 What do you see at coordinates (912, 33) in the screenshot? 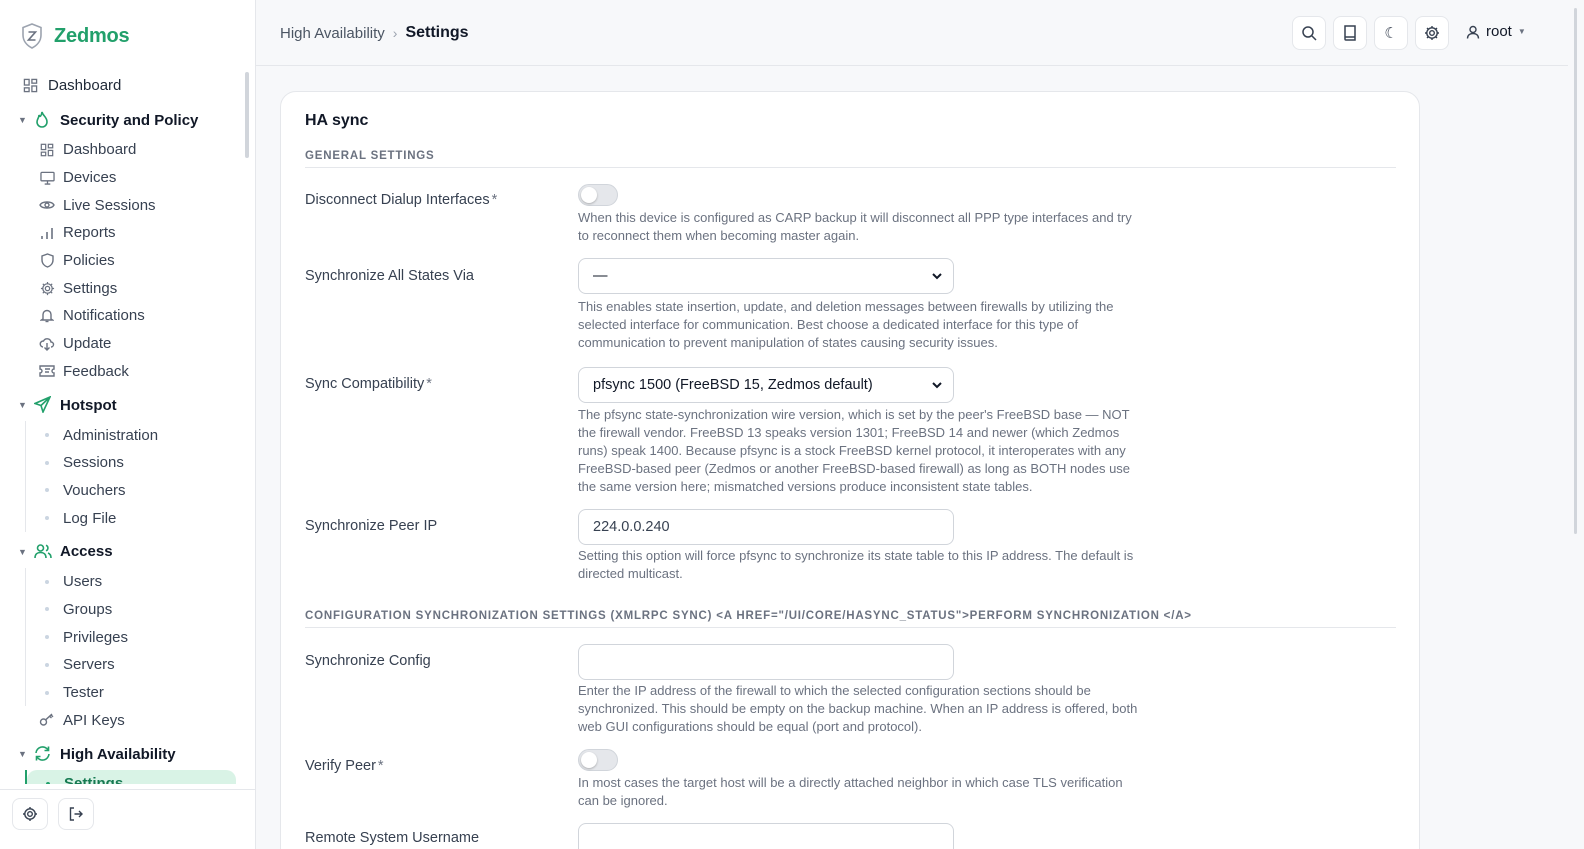
I see `top-header: High Availability › Settings ☾ root ▼` at bounding box center [912, 33].